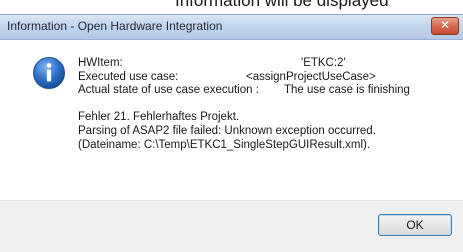 The image size is (463, 252). What do you see at coordinates (49, 73) in the screenshot?
I see `info-icon` at bounding box center [49, 73].